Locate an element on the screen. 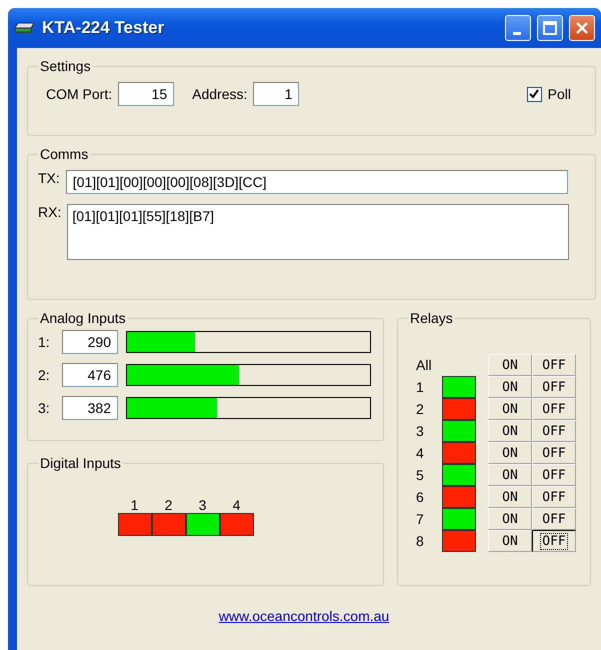 This screenshot has height=650, width=601. close-button is located at coordinates (582, 28).